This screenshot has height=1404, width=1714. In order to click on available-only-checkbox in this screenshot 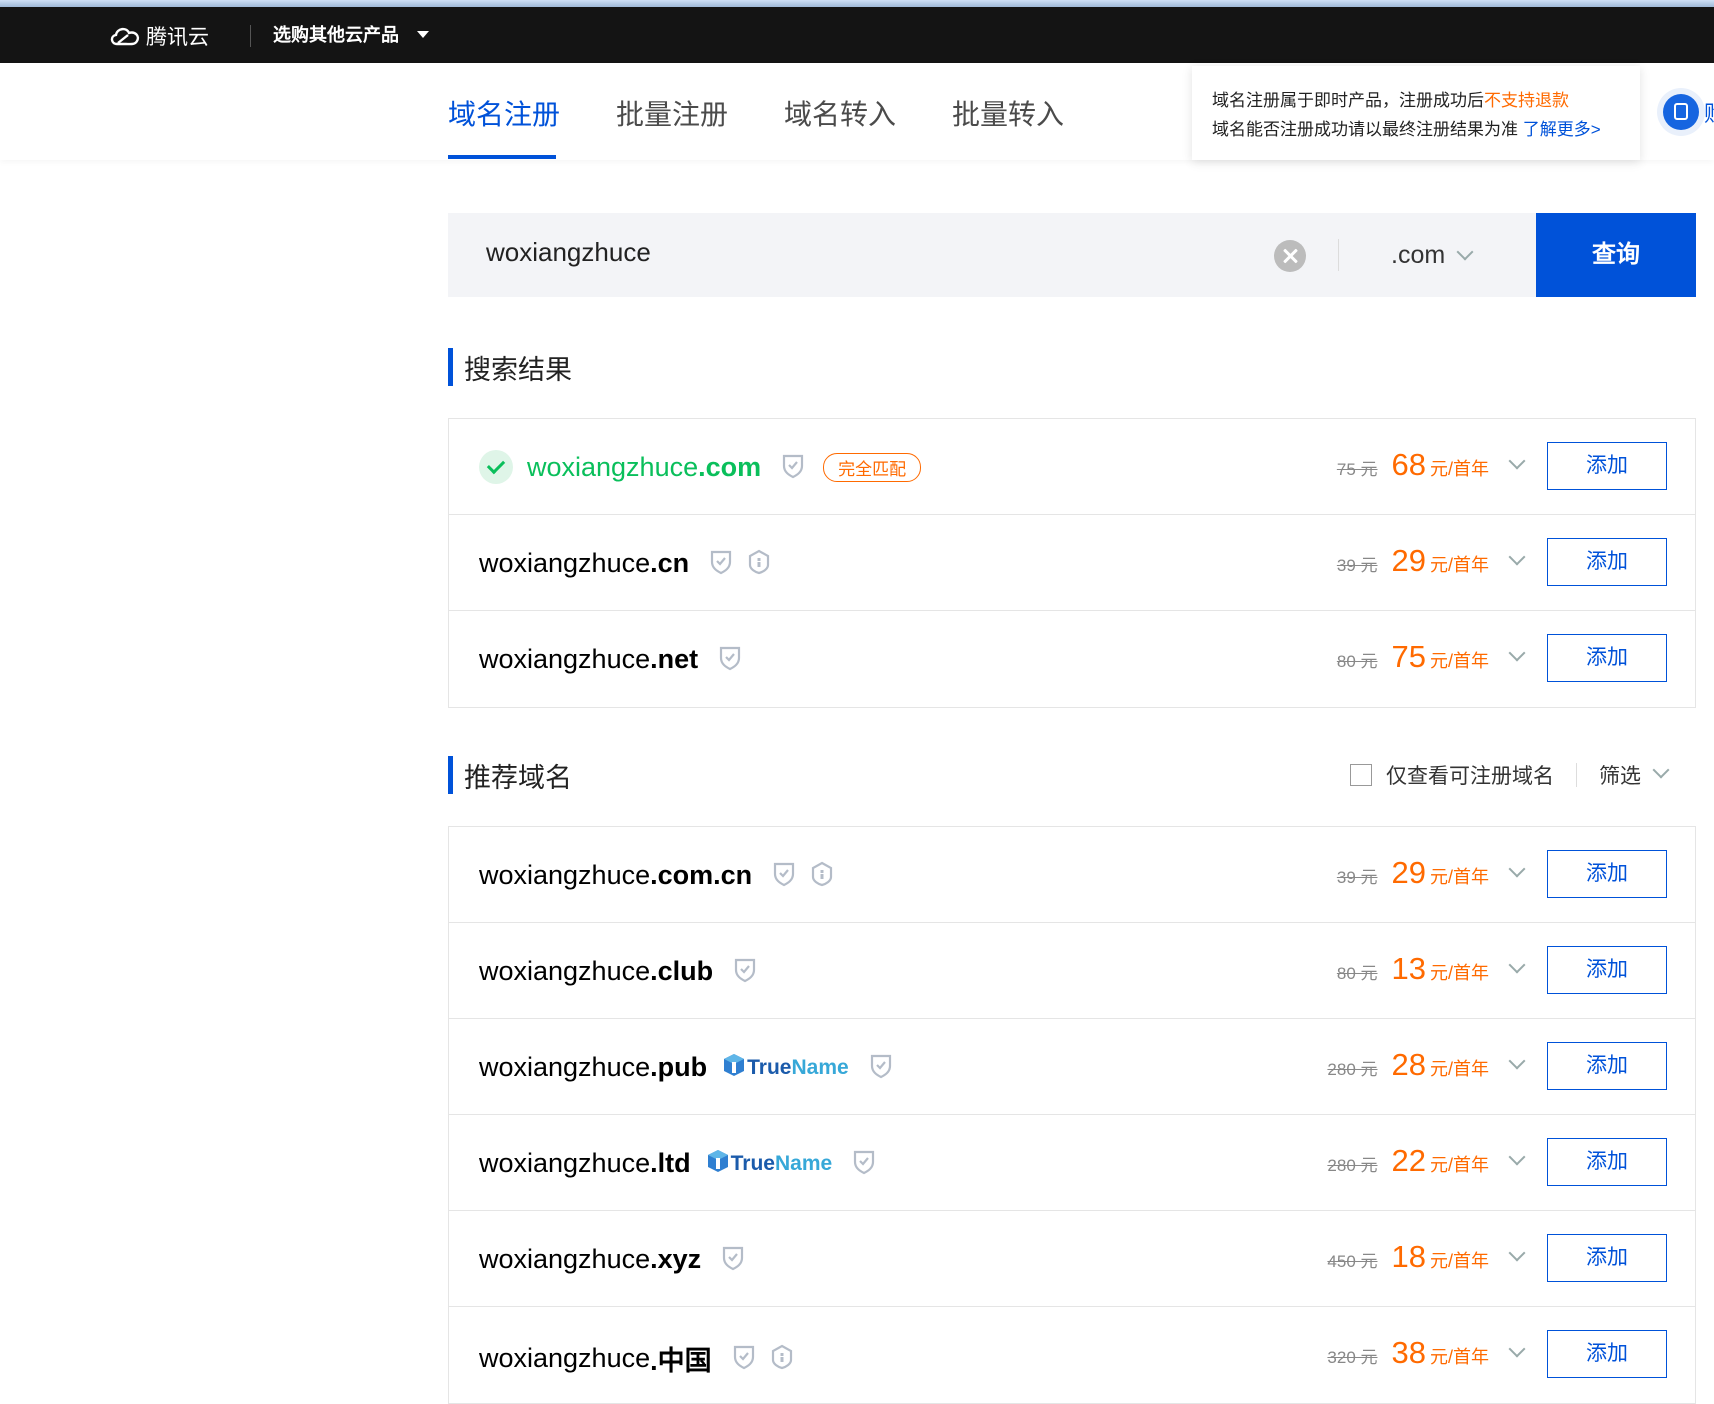, I will do `click(1361, 775)`.